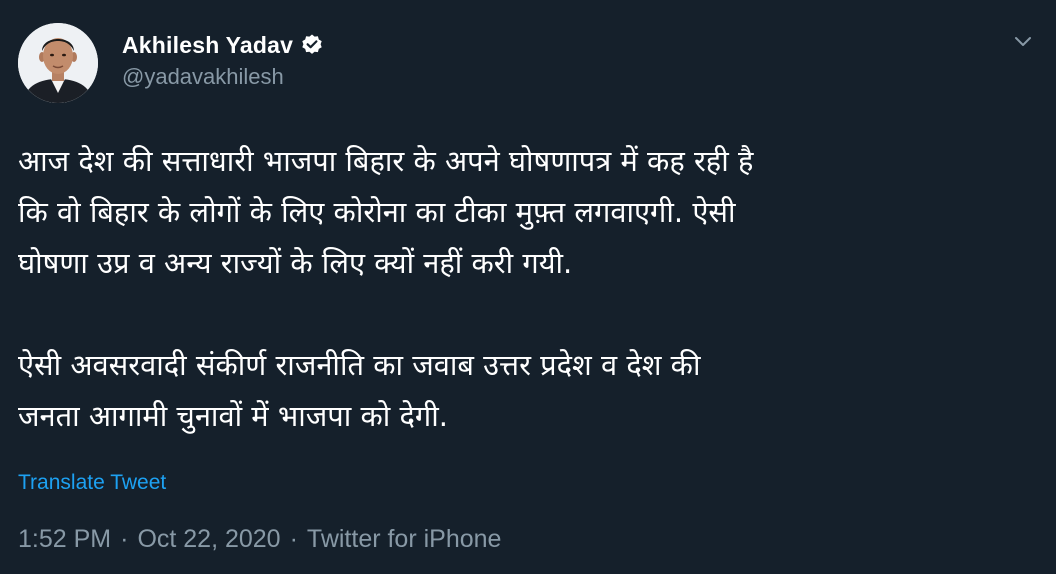 The width and height of the screenshot is (1056, 574). I want to click on tweet-time: 1:52 PM, so click(64, 539).